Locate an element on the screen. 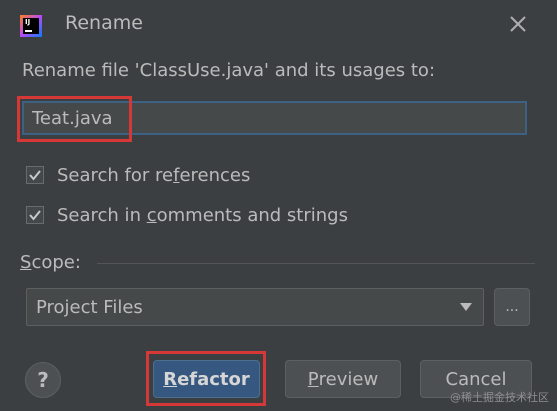 Image resolution: width=557 pixels, height=411 pixels. help-button: ? is located at coordinates (43, 380).